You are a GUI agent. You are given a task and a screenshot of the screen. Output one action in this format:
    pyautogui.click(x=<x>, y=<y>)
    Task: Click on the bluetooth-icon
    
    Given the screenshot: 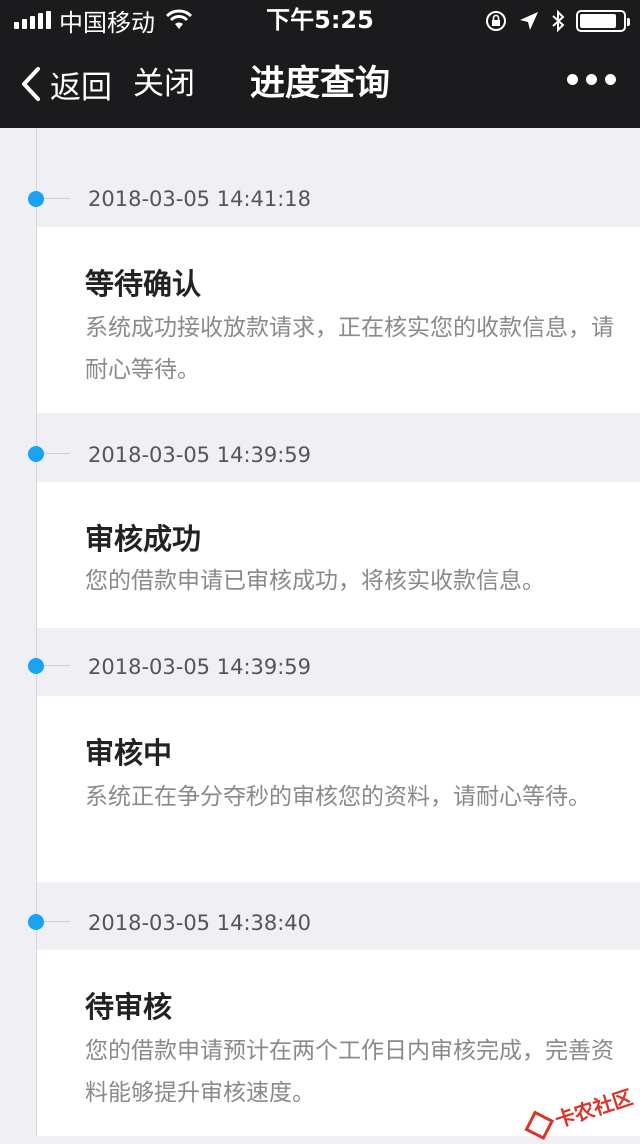 What is the action you would take?
    pyautogui.click(x=558, y=21)
    